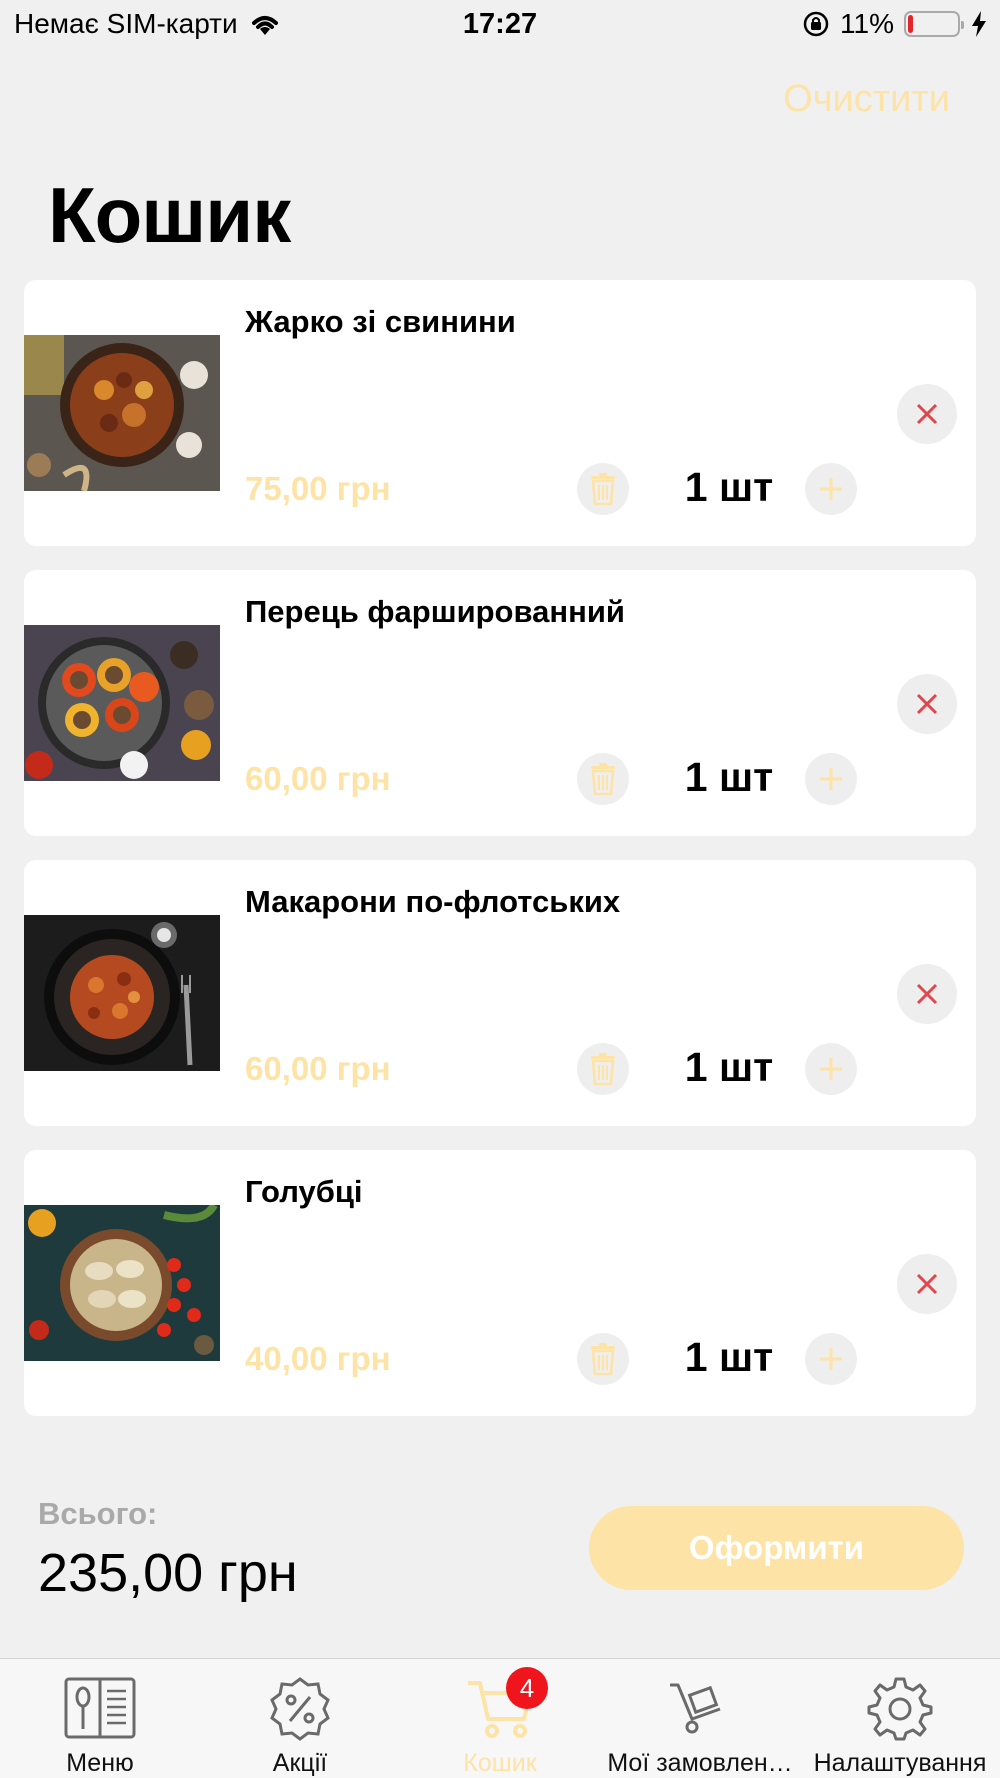  What do you see at coordinates (910, 24) in the screenshot?
I see `battery-level` at bounding box center [910, 24].